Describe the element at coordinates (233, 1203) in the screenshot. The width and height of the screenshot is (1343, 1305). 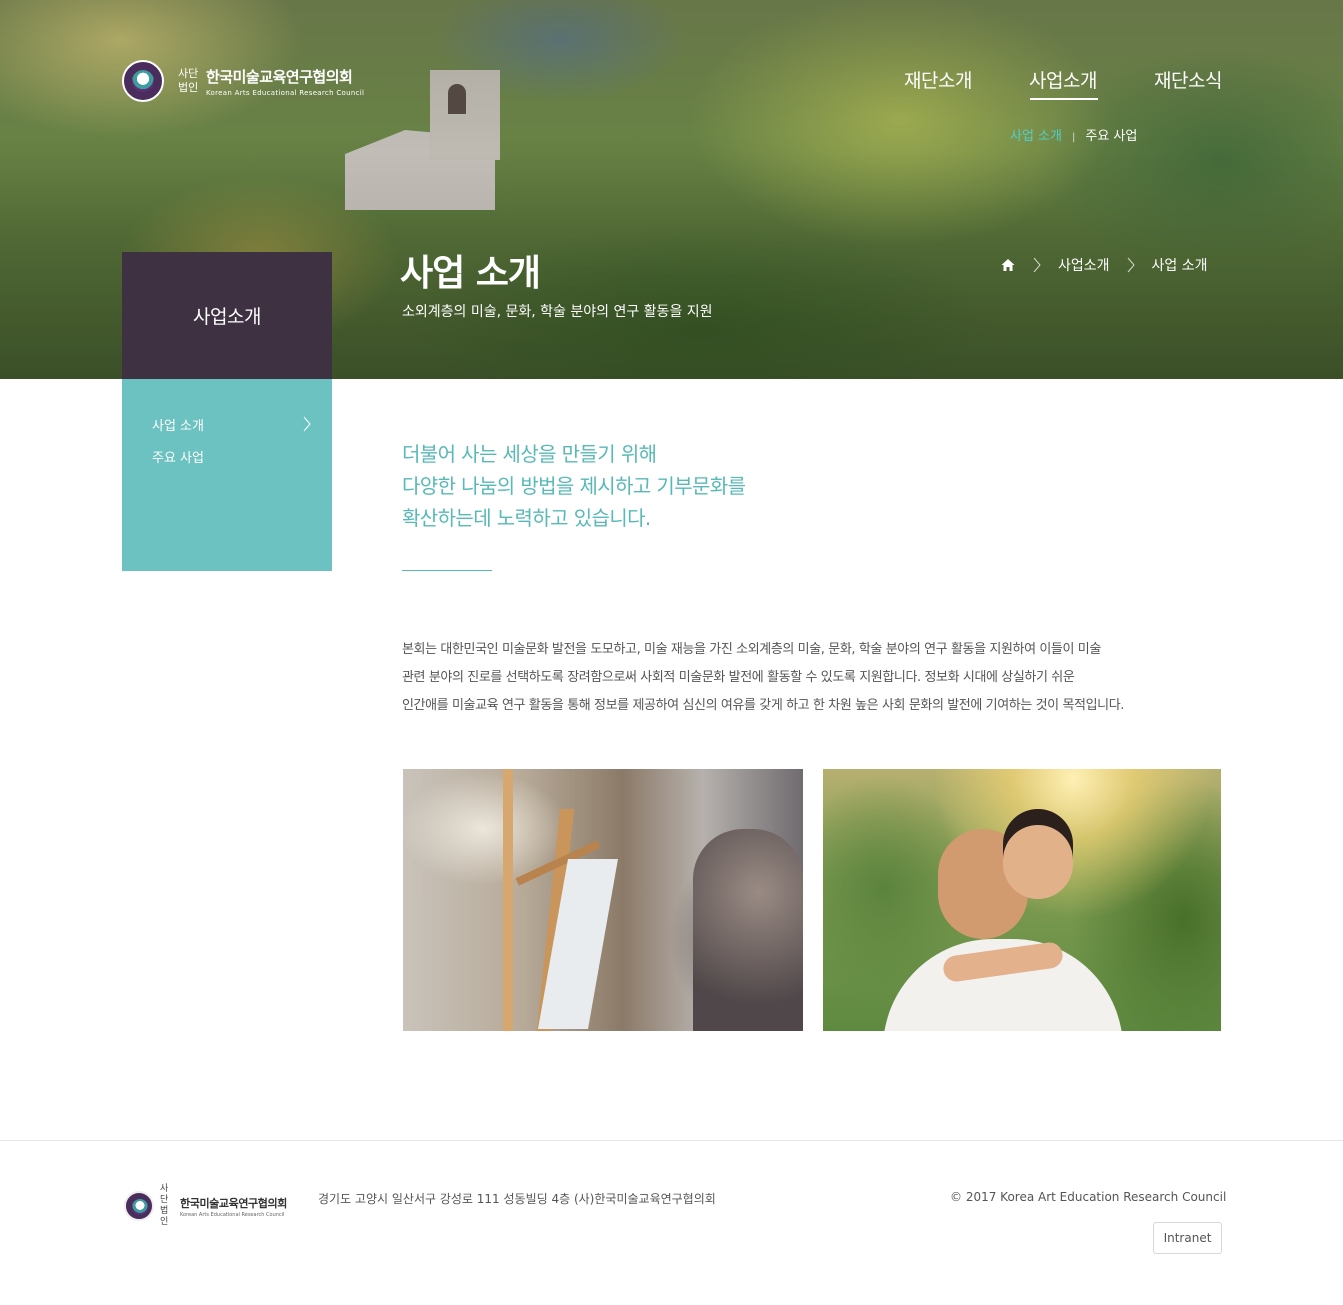
I see `footer-logo-name: 한국미술교육연구협의회` at that location.